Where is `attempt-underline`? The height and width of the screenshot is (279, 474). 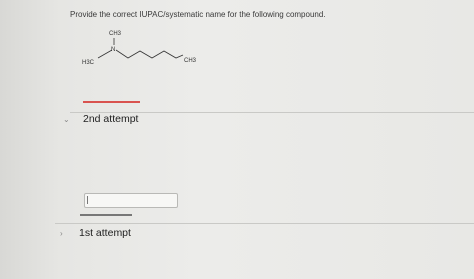
attempt-underline is located at coordinates (111, 102).